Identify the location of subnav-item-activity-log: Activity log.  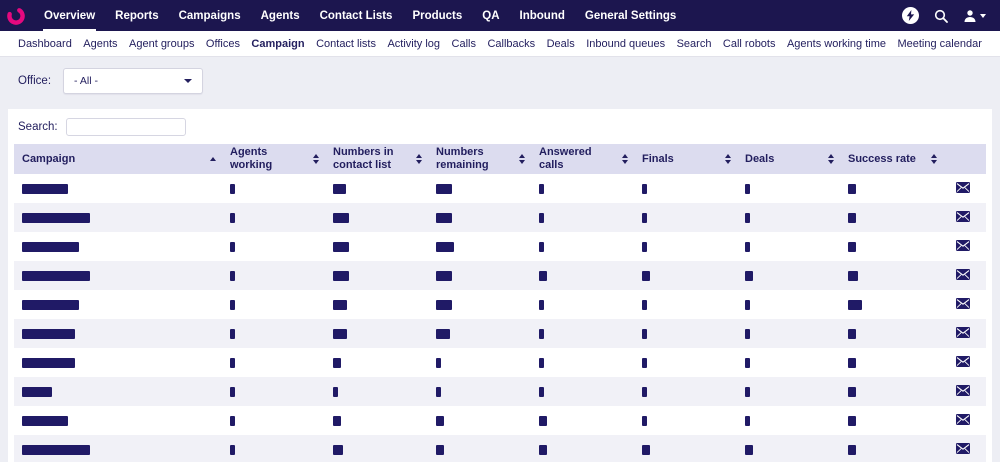
(413, 44).